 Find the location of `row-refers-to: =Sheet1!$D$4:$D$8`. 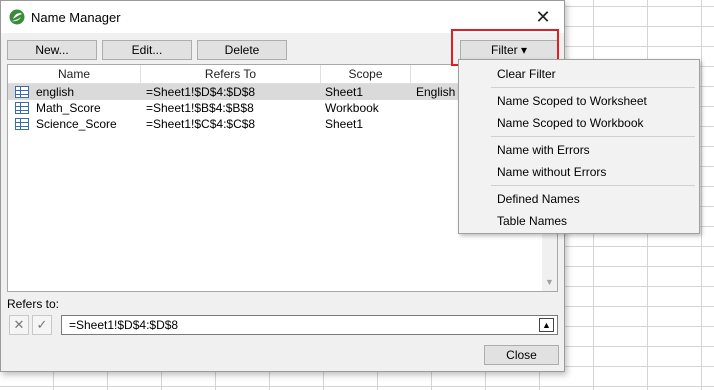

row-refers-to: =Sheet1!$D$4:$D$8 is located at coordinates (201, 92).